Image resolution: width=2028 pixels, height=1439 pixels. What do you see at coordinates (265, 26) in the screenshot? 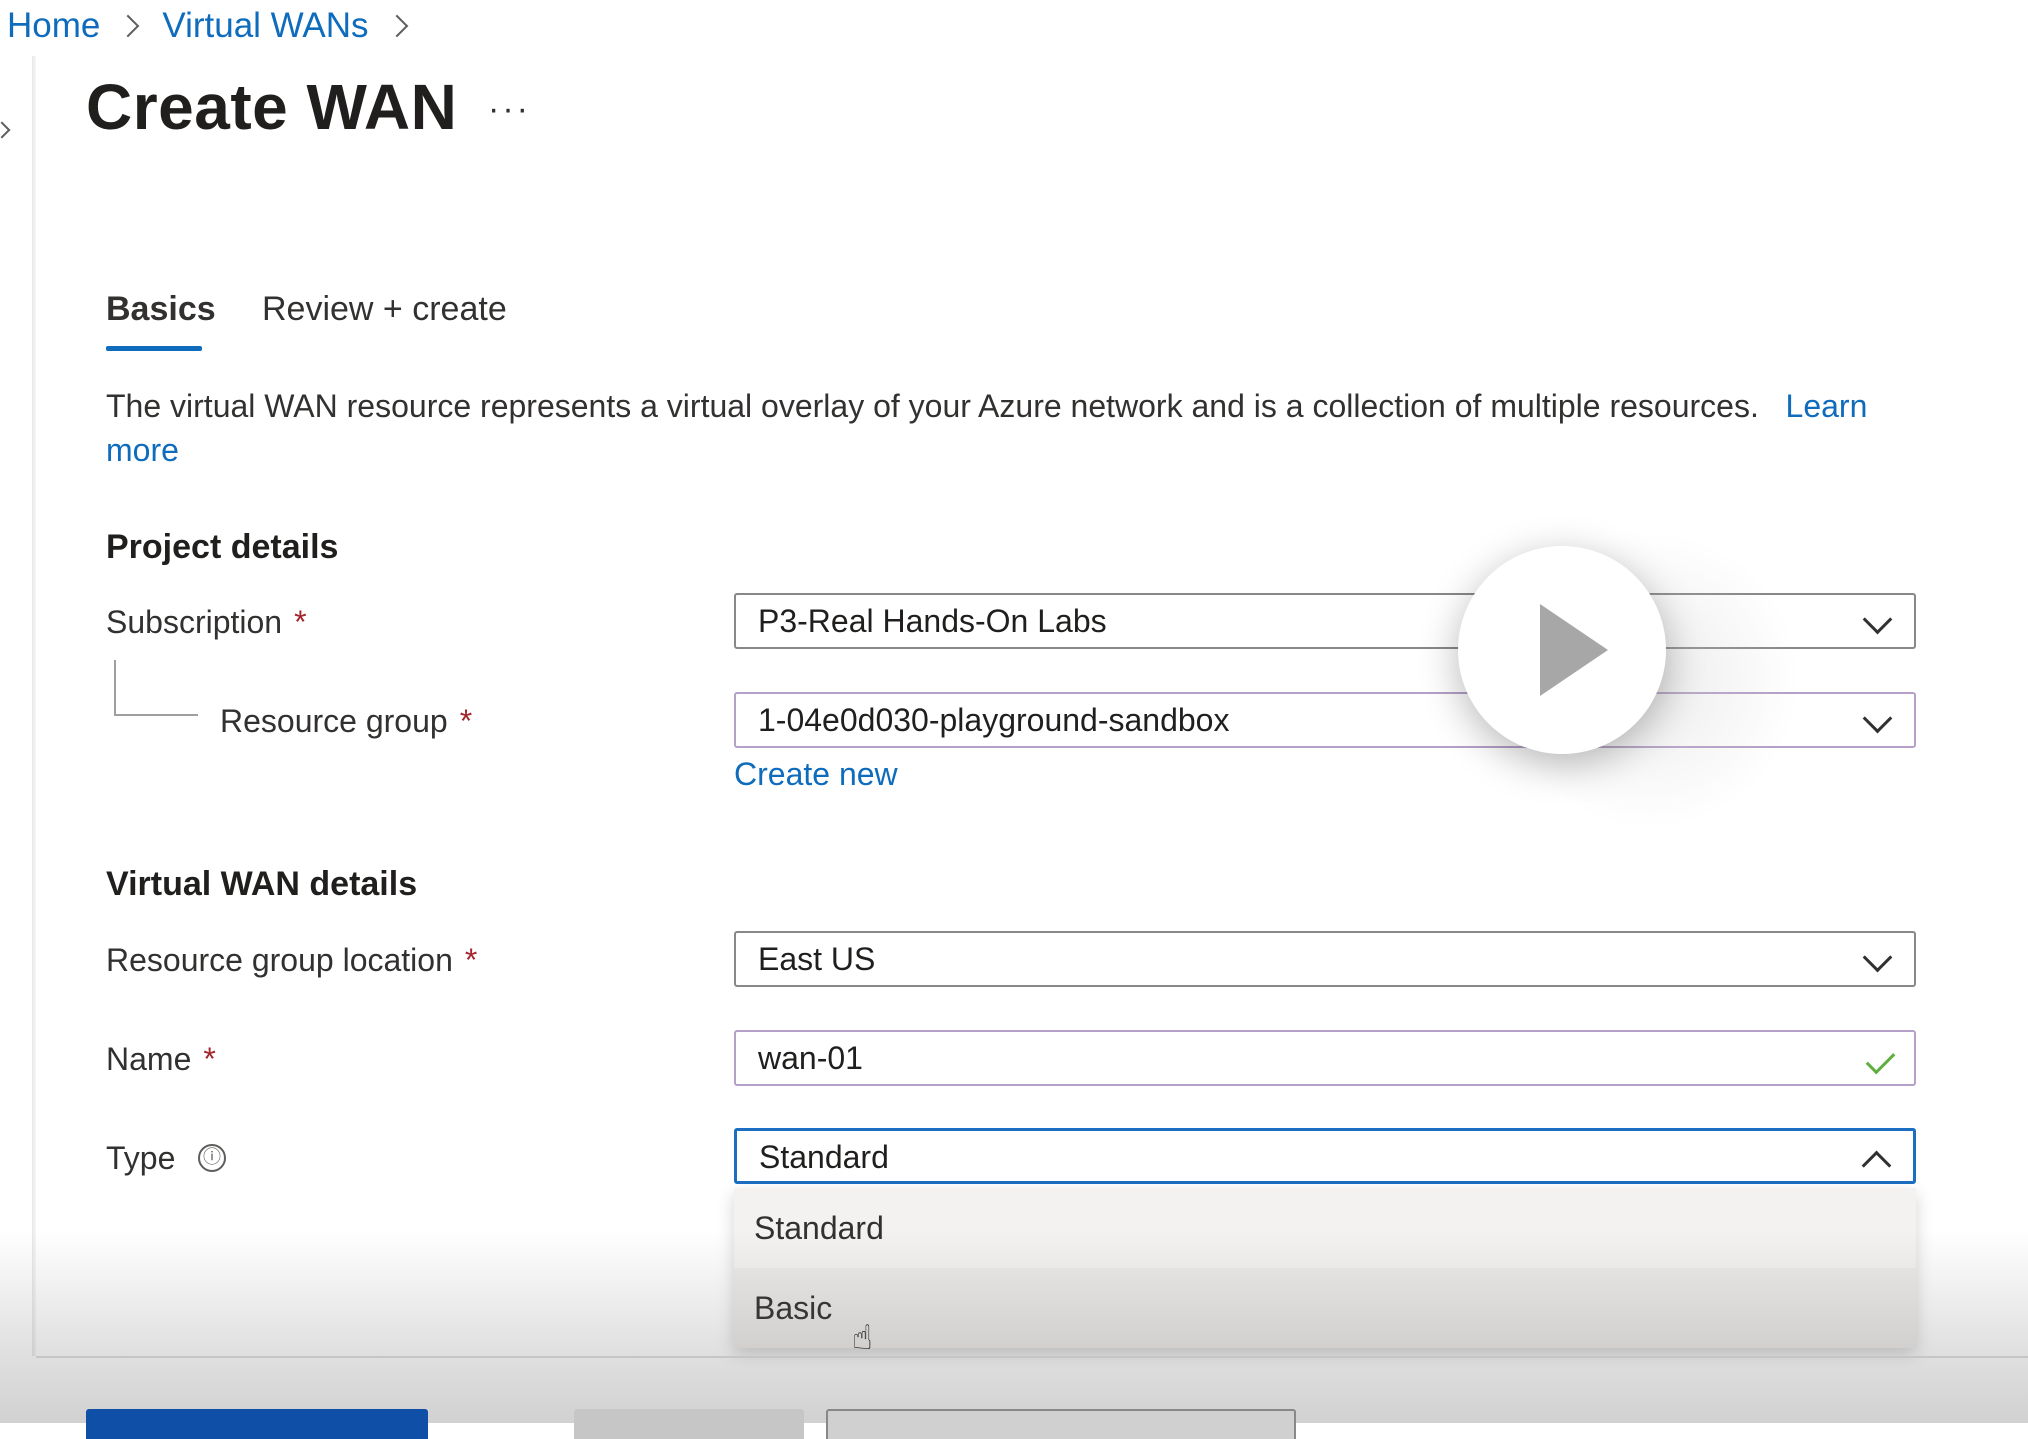
I see `breadcrumb-virtual-wans-link: Virtual WANs` at bounding box center [265, 26].